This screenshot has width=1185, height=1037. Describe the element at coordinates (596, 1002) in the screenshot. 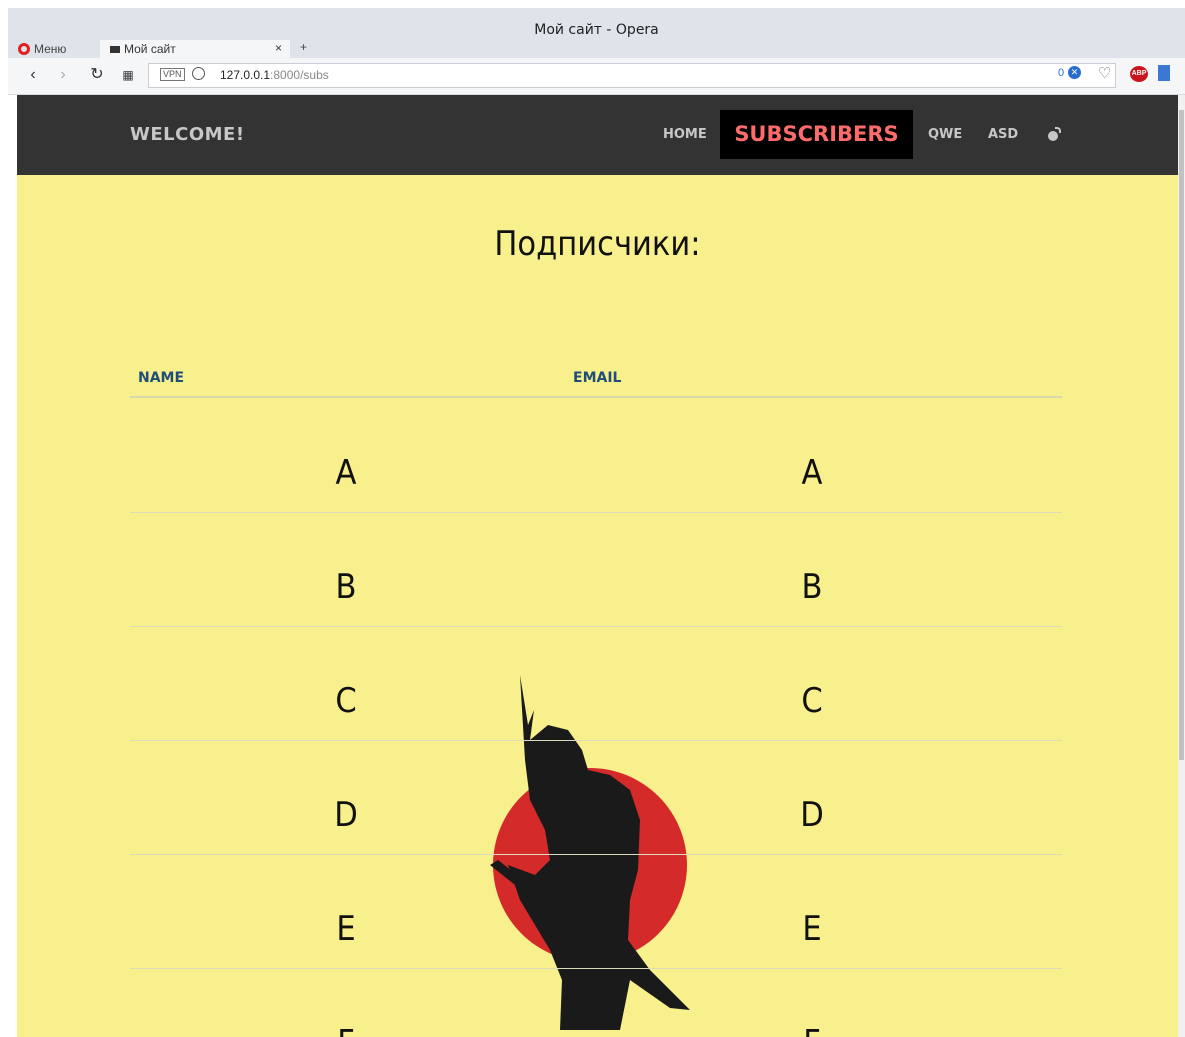

I see `table-row: F F` at that location.